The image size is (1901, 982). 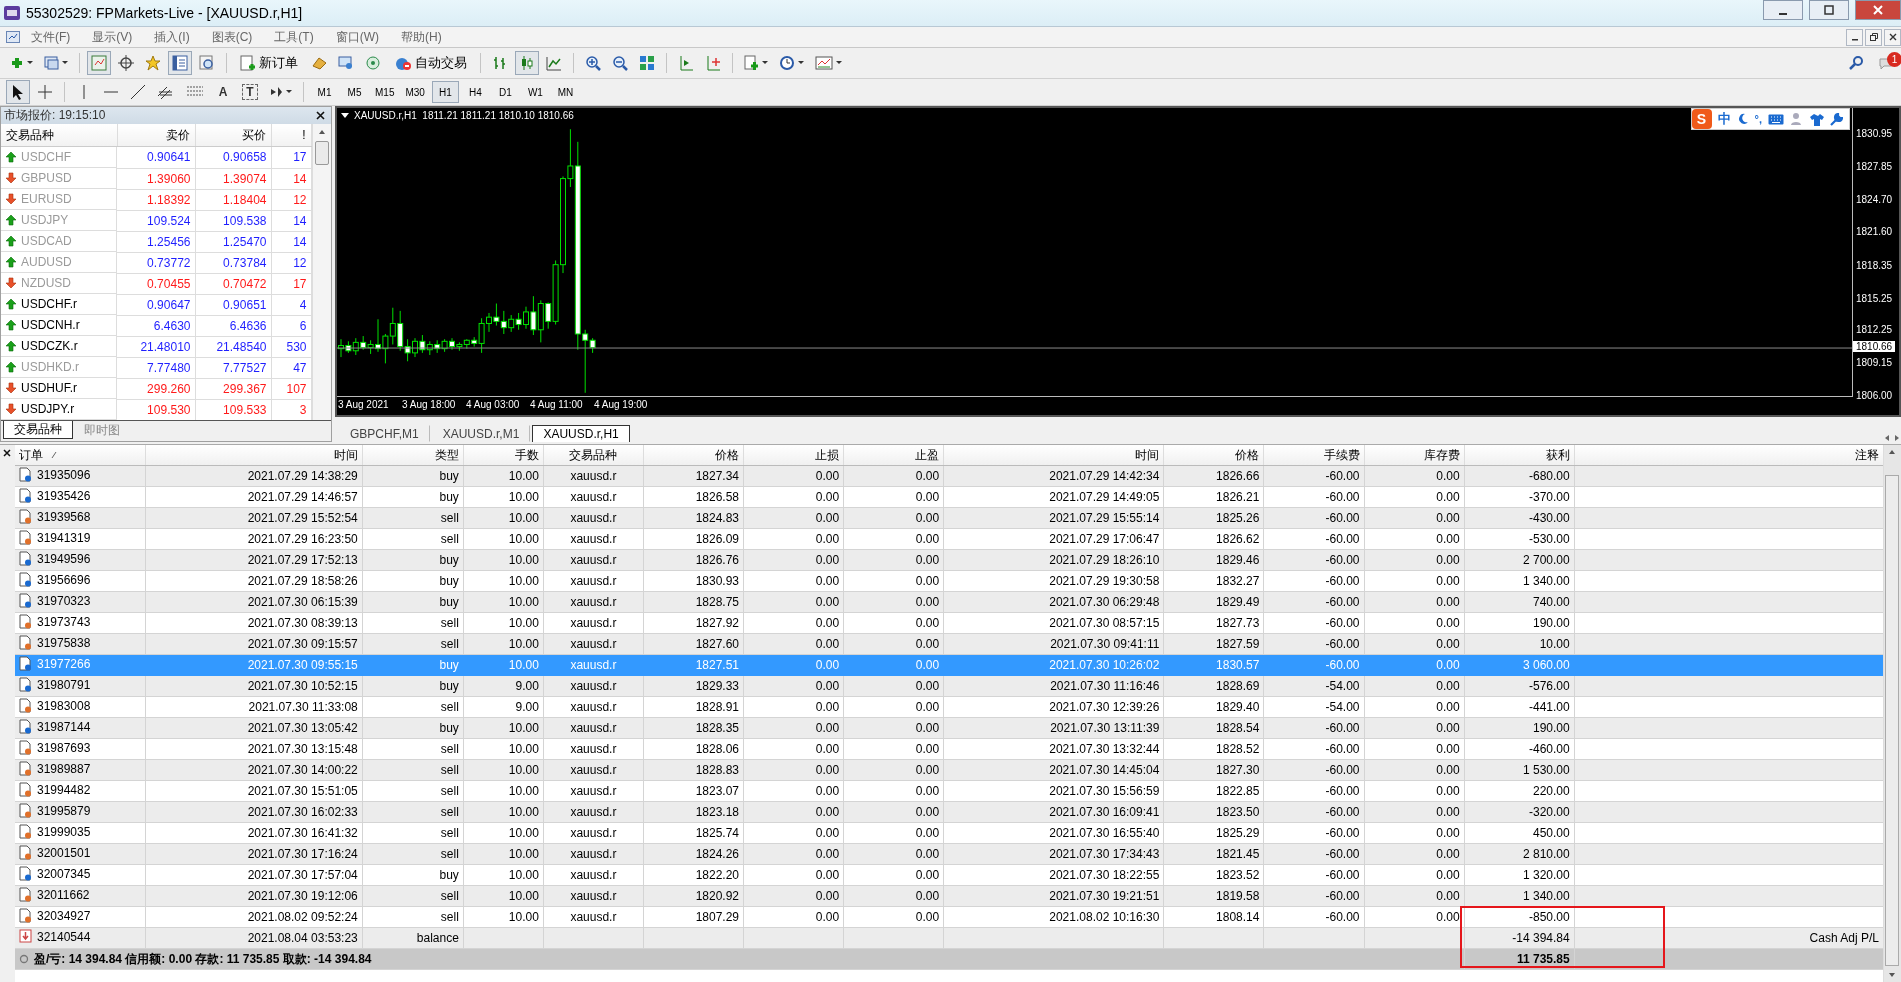 I want to click on wrench-icon, so click(x=1836, y=119).